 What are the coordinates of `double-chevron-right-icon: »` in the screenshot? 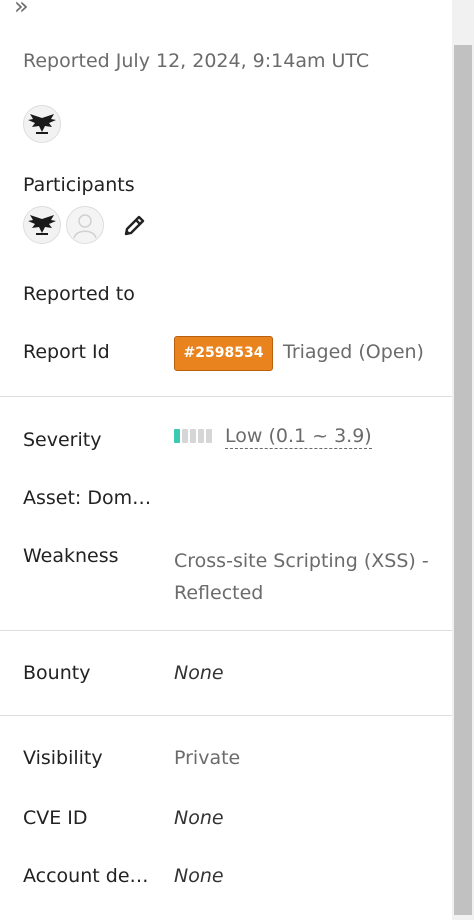 It's located at (21, 10).